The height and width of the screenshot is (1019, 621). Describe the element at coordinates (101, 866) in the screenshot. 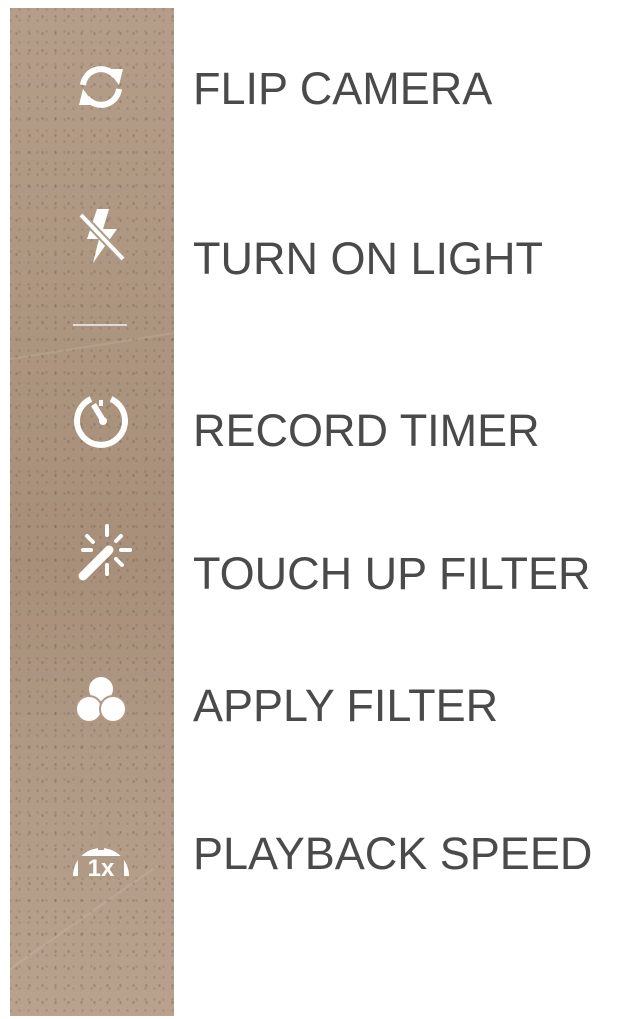

I see `speed-value: 1x` at that location.